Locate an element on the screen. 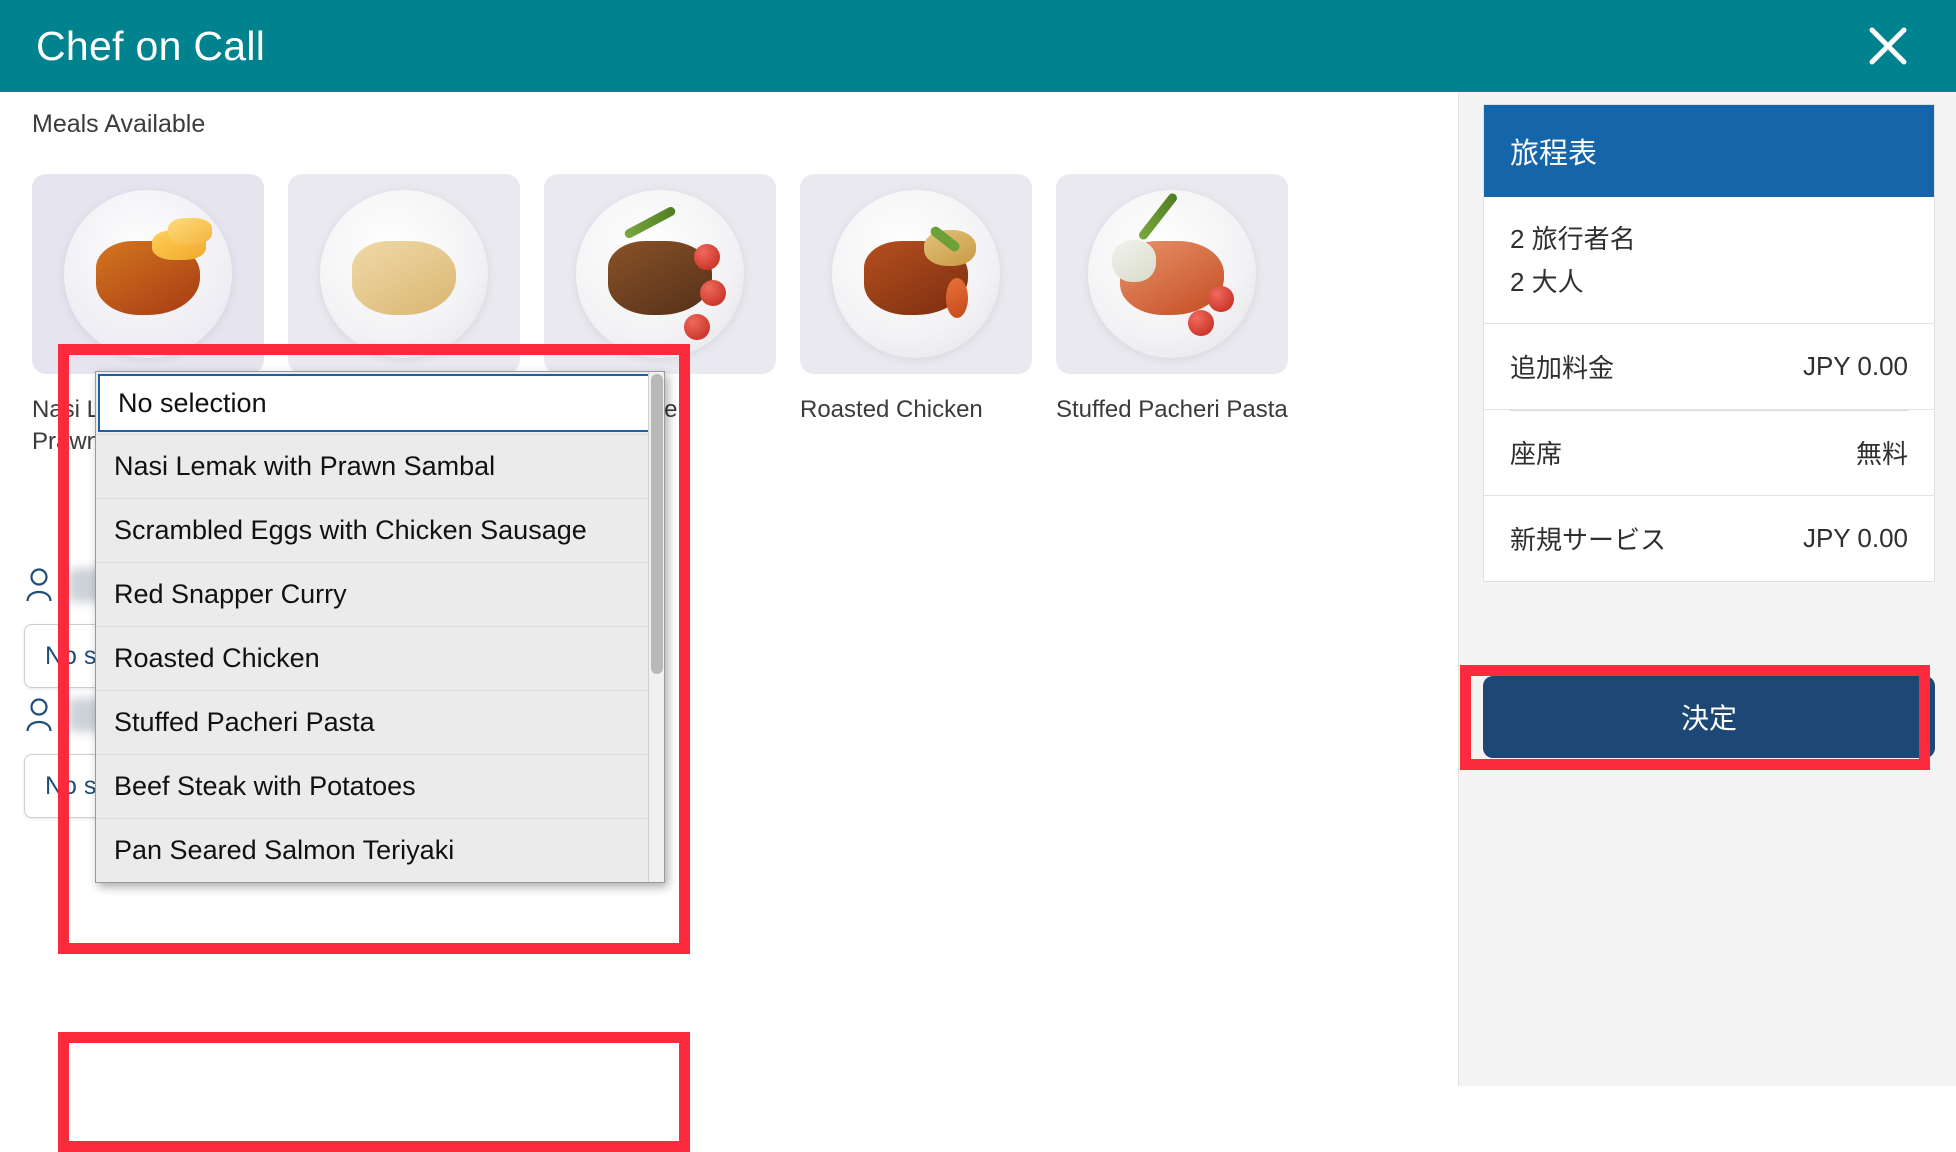 This screenshot has width=1956, height=1152. itinerary-row: 追加料金 JPY 0.00 is located at coordinates (1709, 367).